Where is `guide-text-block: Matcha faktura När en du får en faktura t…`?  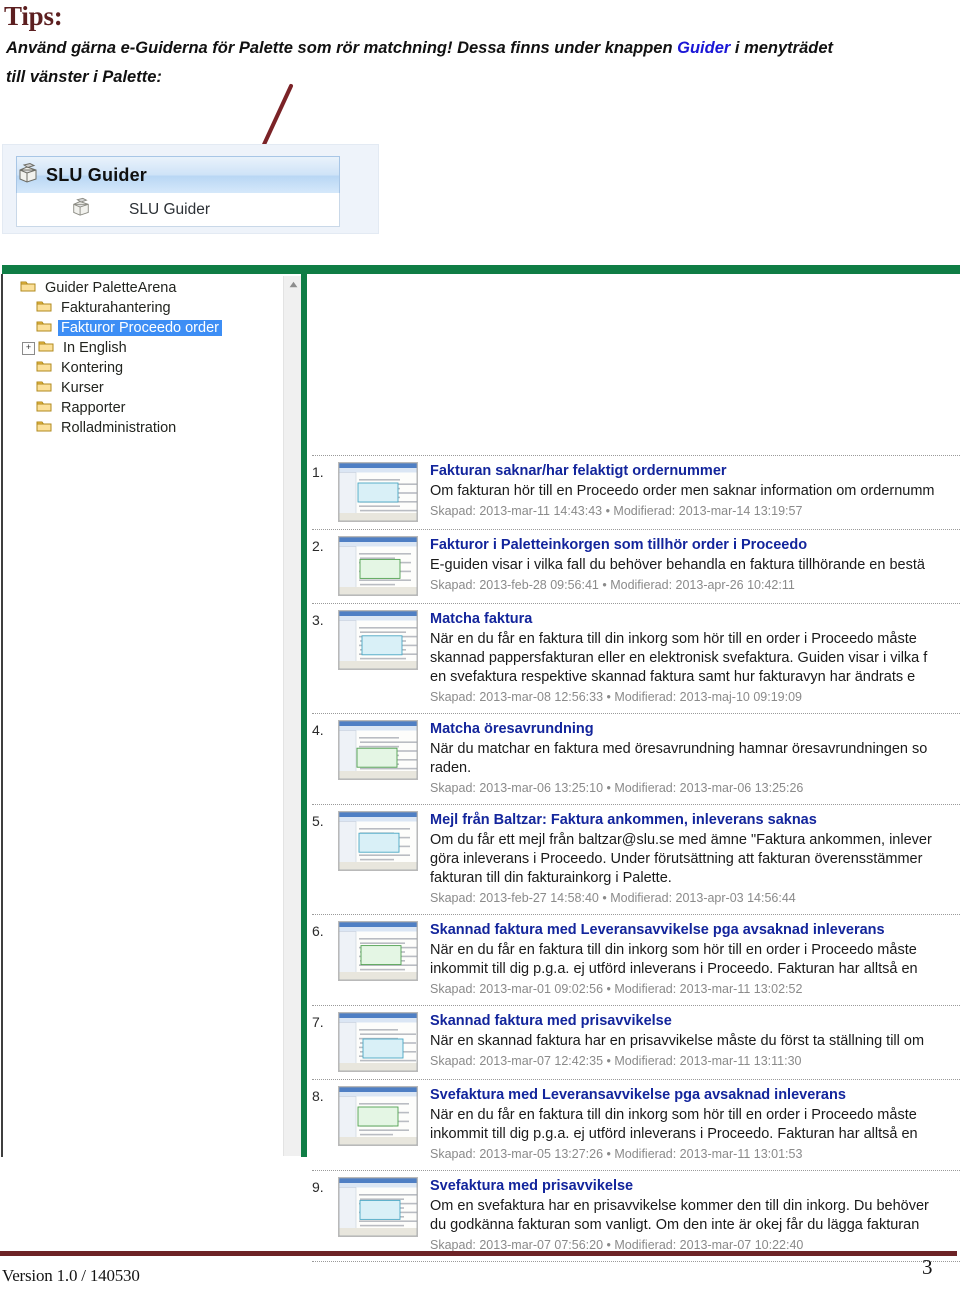
guide-text-block: Matcha faktura När en du får en faktura t… is located at coordinates (695, 658).